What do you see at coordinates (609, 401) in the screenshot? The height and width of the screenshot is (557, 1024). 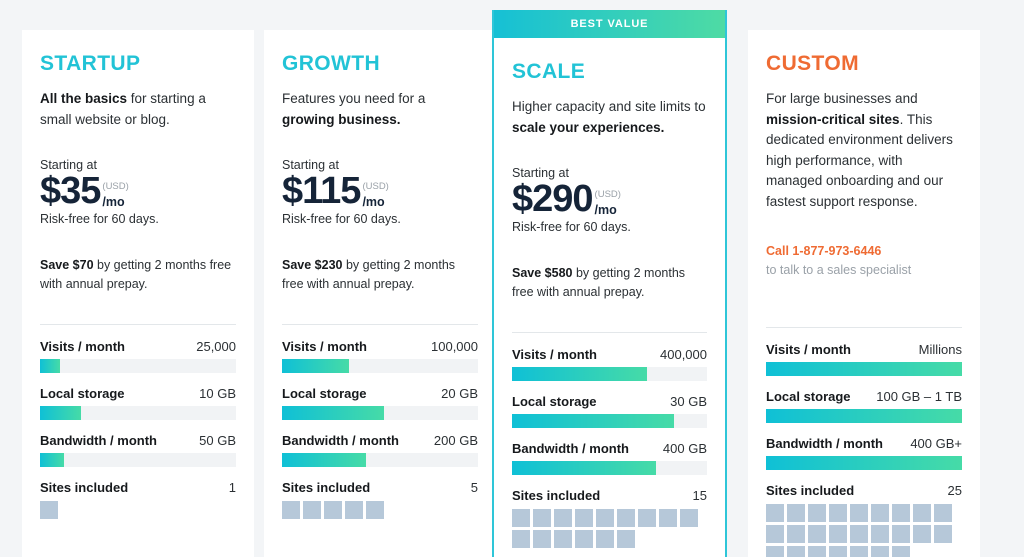 I see `feature-head: Local storage 30 GB` at bounding box center [609, 401].